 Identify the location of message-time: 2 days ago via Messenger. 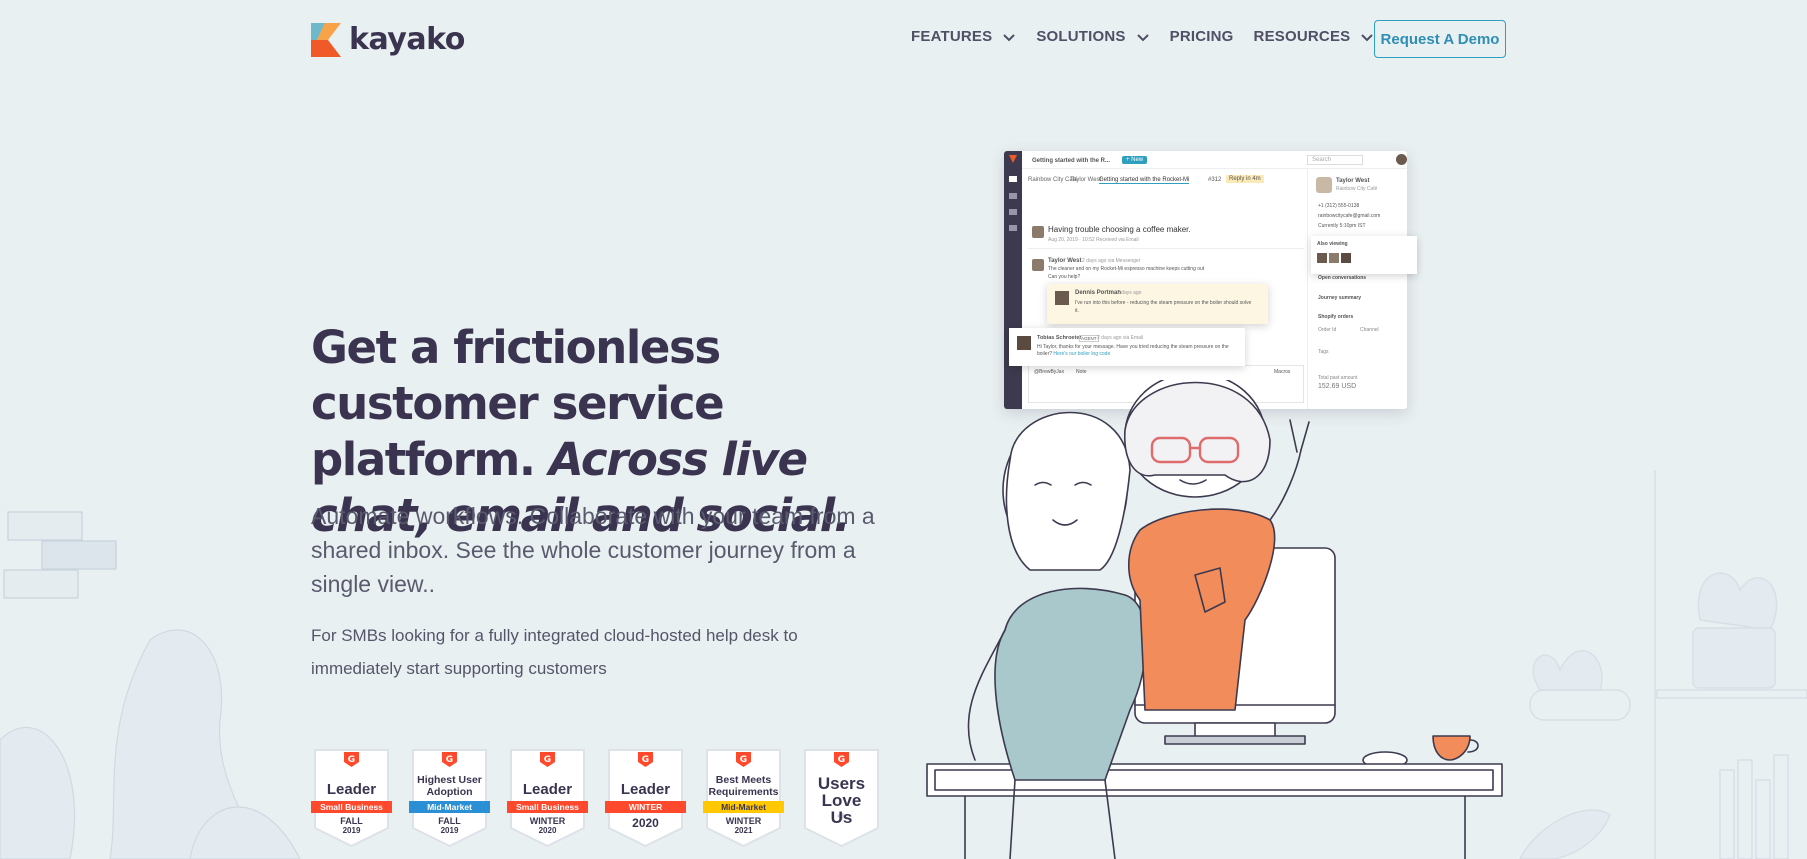
(1111, 261).